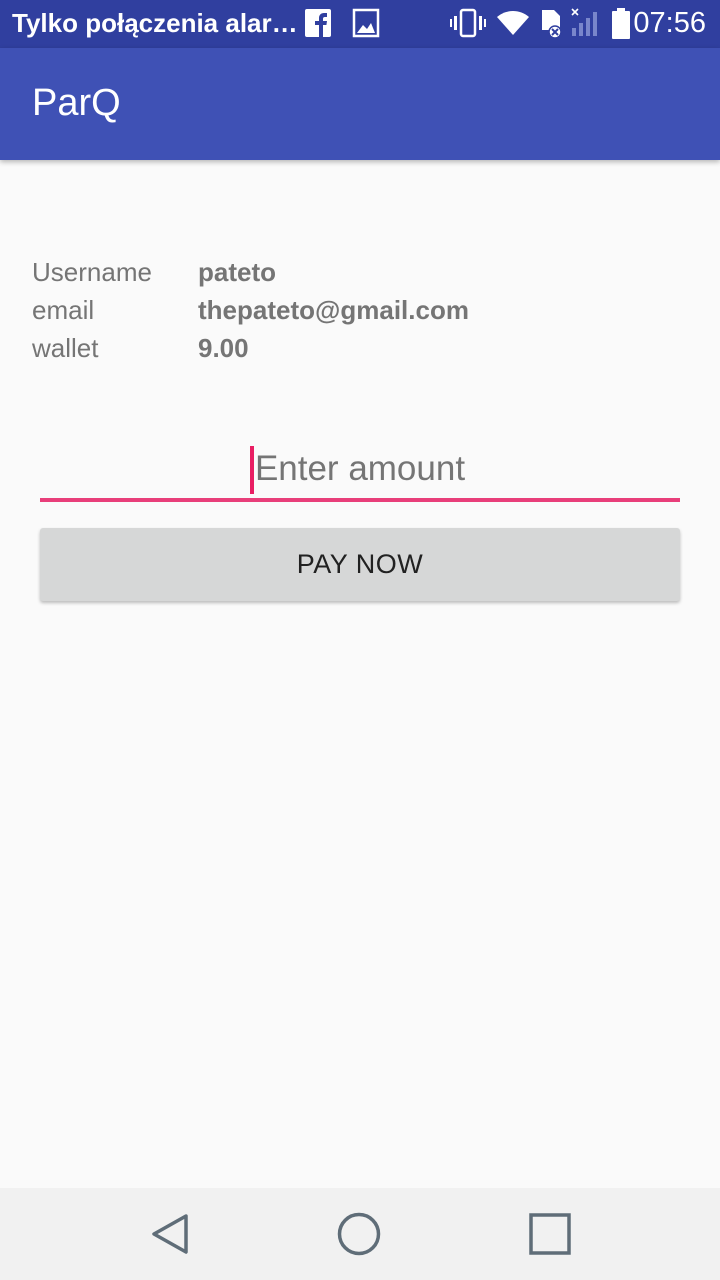  I want to click on status-bar: Tylko połączenia alar… 07:56, so click(360, 24).